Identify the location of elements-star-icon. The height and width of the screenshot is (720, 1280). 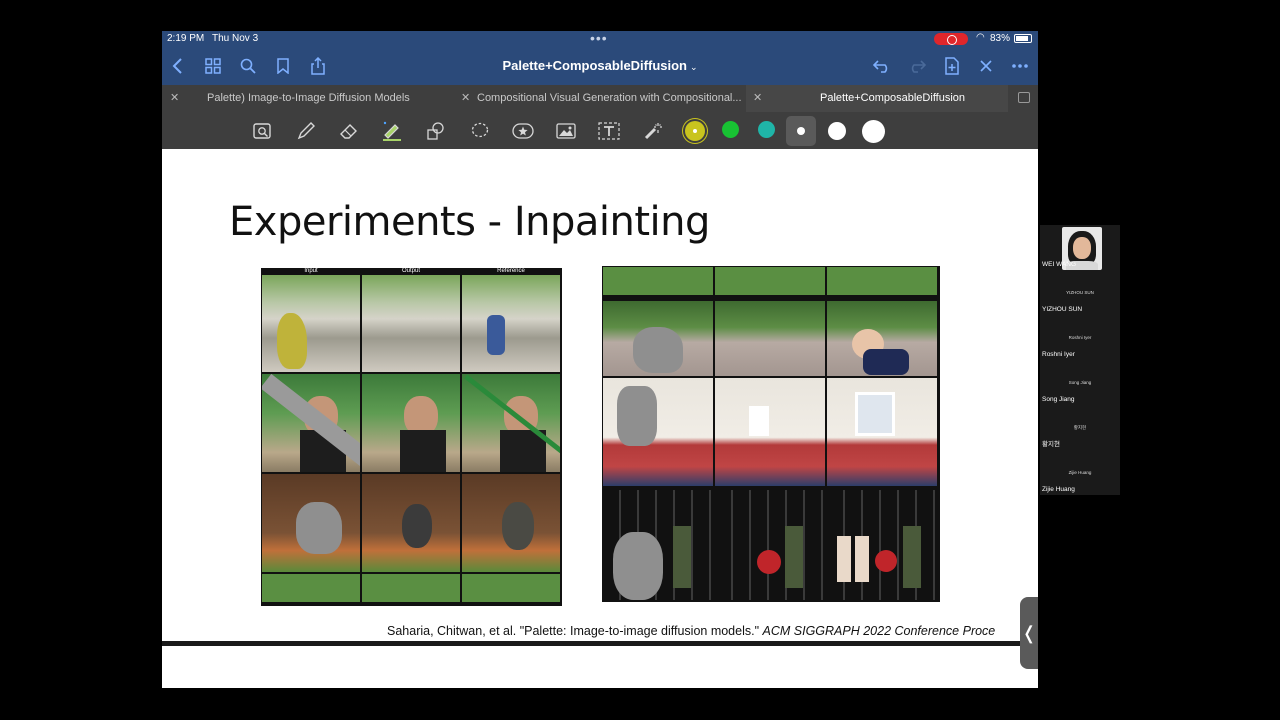
(523, 131).